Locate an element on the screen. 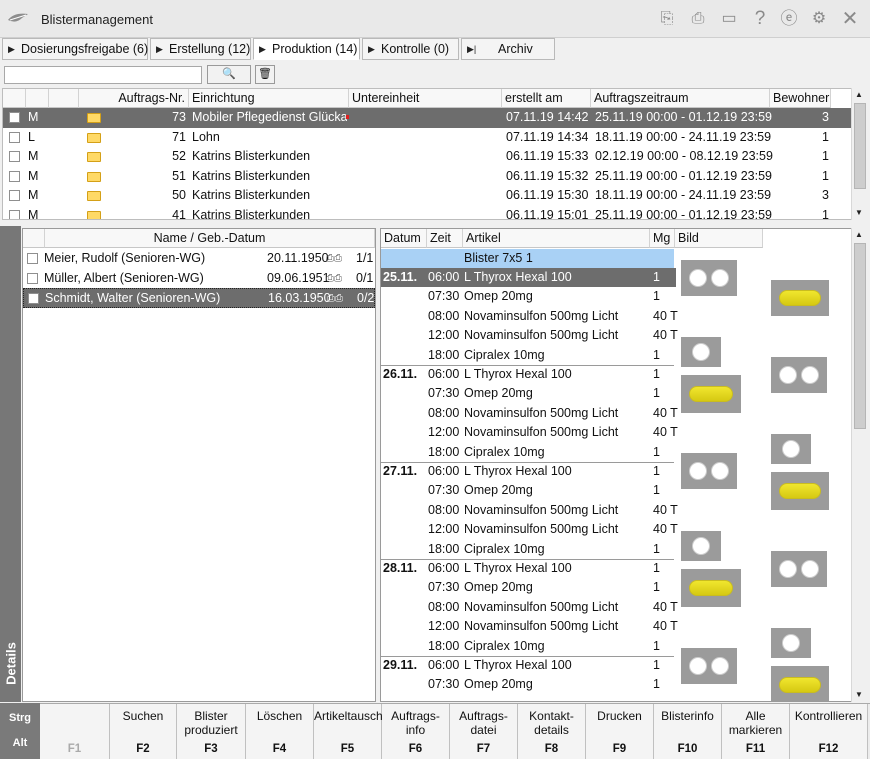  tab-kontrolle: ▶ Kontrolle (0) is located at coordinates (410, 49).